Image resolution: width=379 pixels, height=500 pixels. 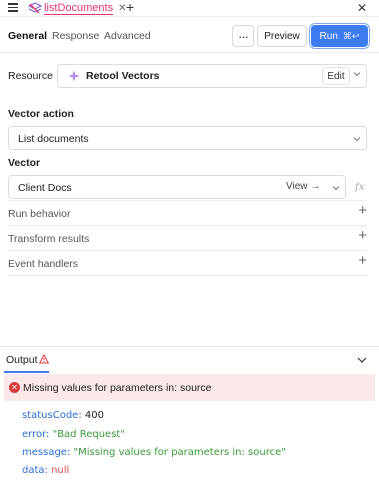 What do you see at coordinates (26, 372) in the screenshot?
I see `output-tab-underline` at bounding box center [26, 372].